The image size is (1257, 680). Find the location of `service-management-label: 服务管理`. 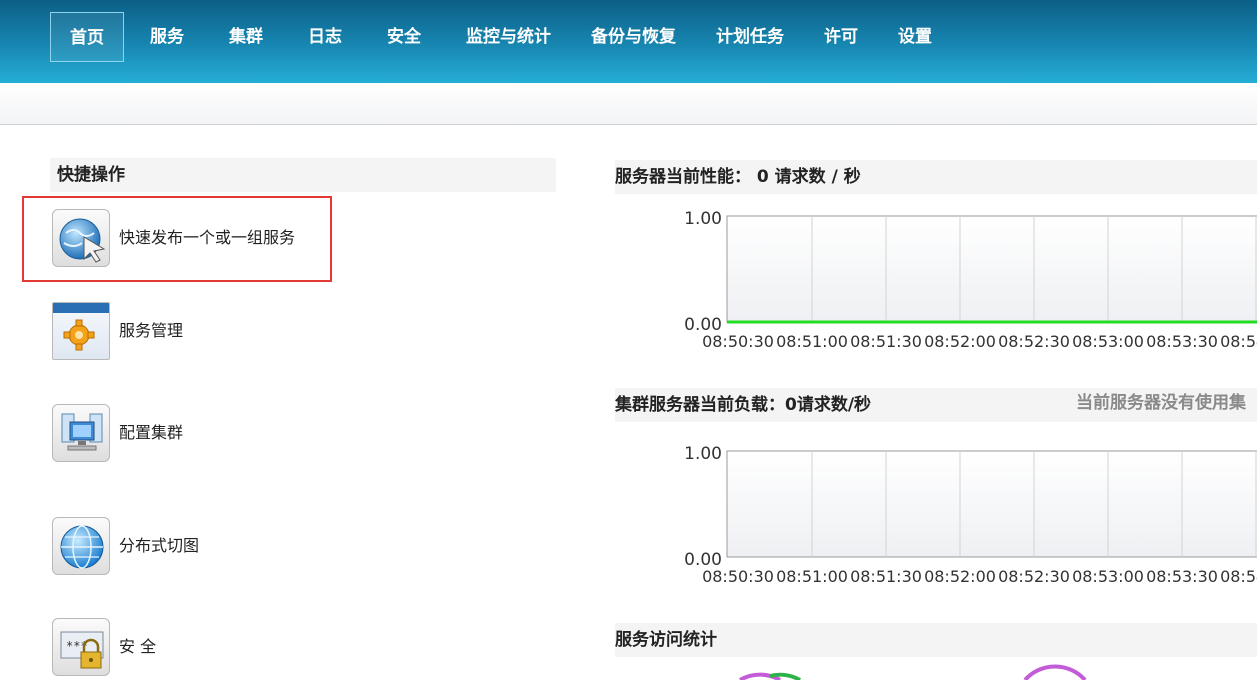

service-management-label: 服务管理 is located at coordinates (151, 330).